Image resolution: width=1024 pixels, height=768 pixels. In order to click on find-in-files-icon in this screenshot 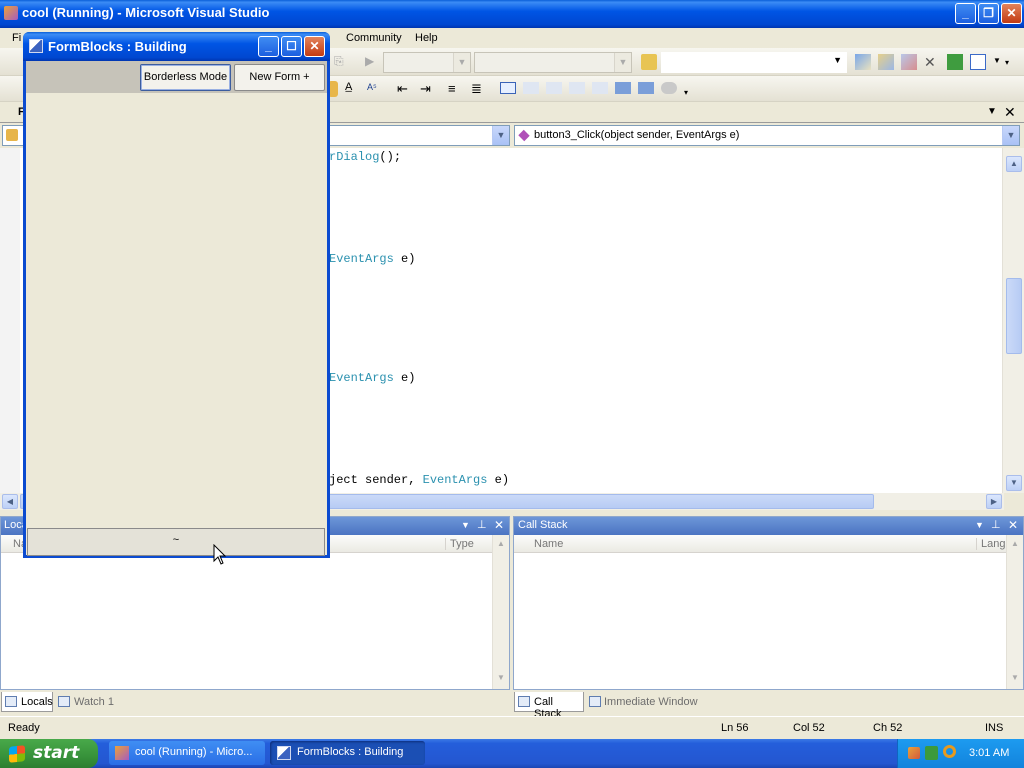, I will do `click(649, 62)`.